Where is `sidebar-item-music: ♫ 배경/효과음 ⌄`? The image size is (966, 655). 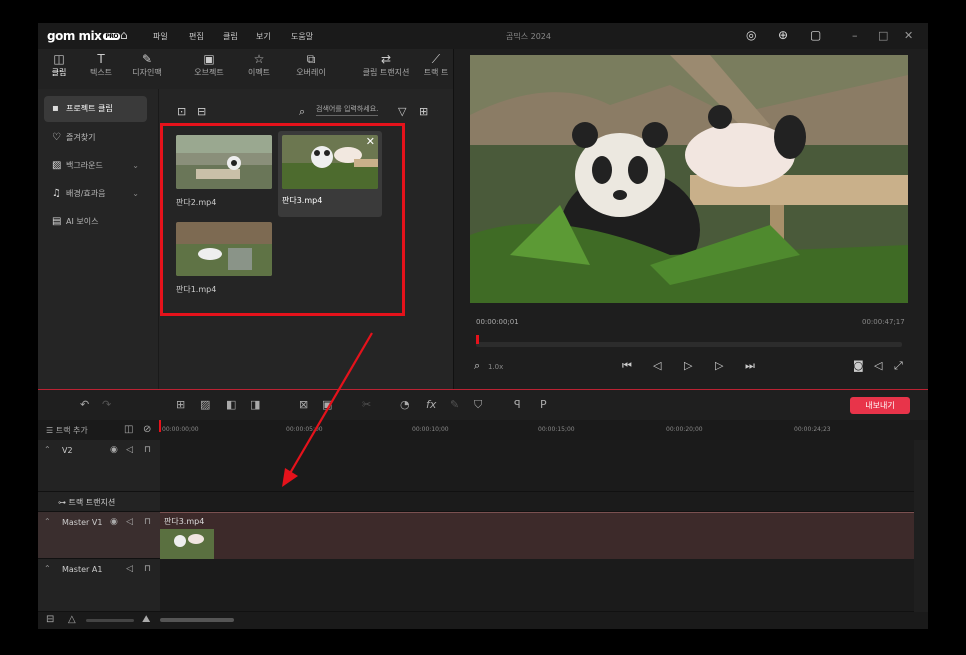 sidebar-item-music: ♫ 배경/효과음 ⌄ is located at coordinates (95, 194).